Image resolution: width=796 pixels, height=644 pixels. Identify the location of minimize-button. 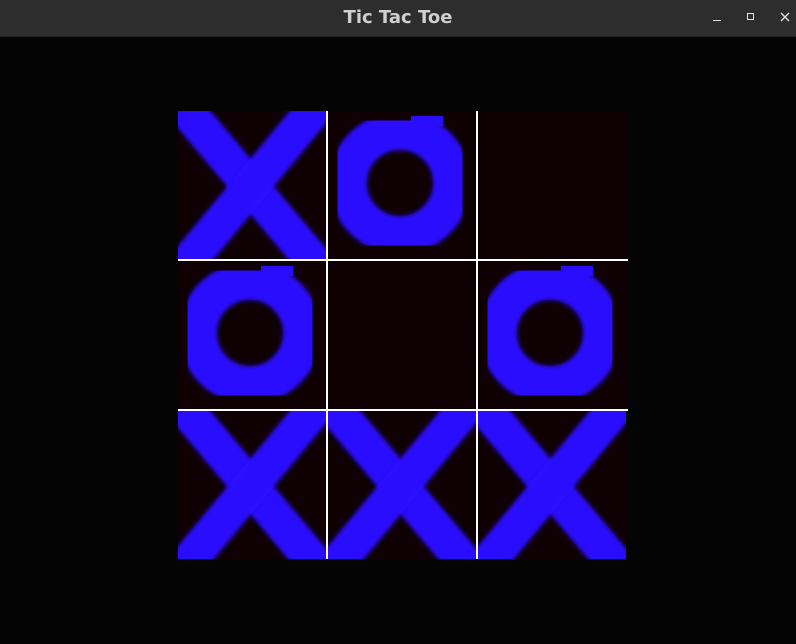
(717, 17).